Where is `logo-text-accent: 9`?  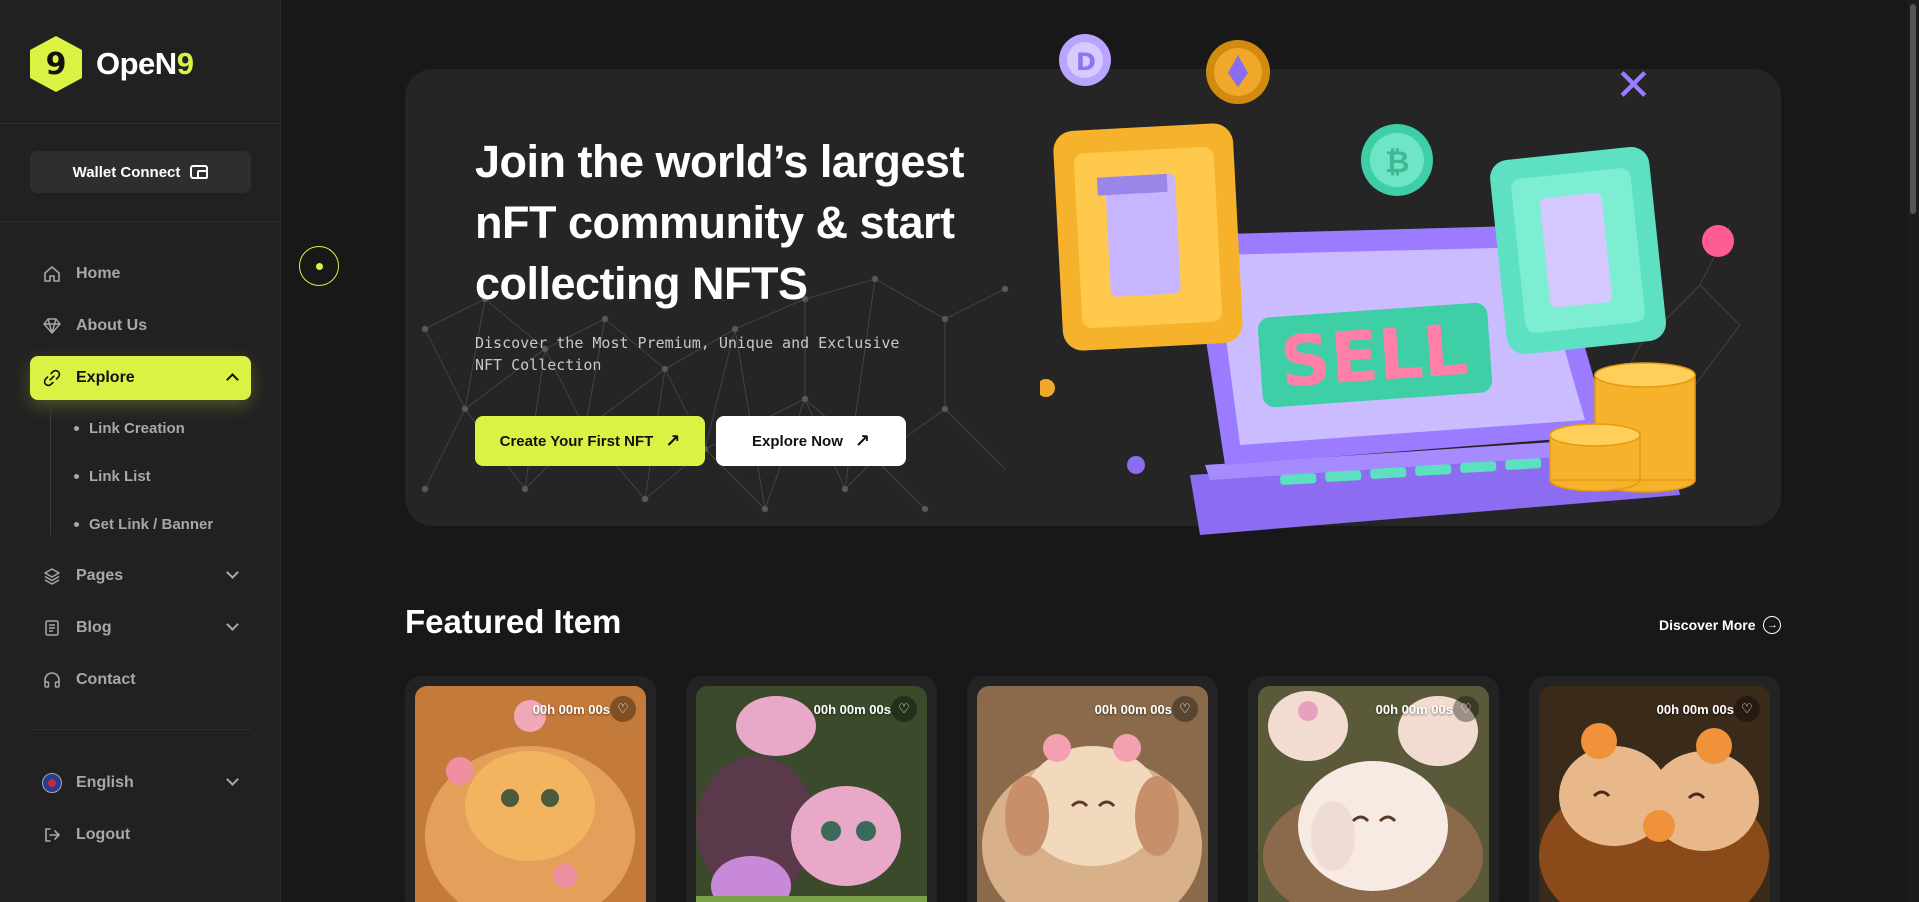 logo-text-accent: 9 is located at coordinates (185, 63).